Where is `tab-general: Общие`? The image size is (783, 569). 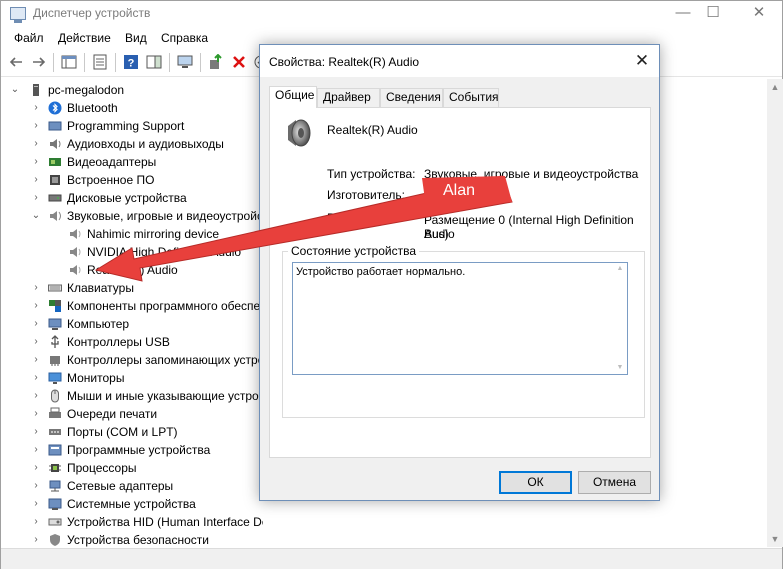
tab-general: Общие is located at coordinates (293, 97).